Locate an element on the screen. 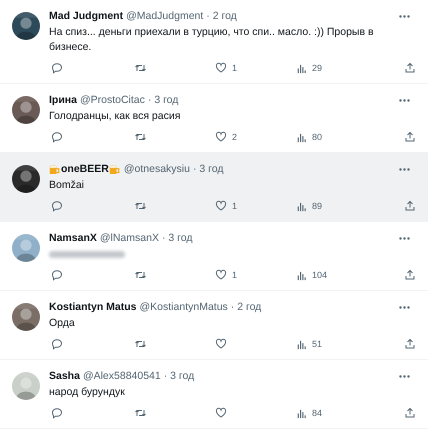 The image size is (428, 429). post-text: Орда is located at coordinates (62, 323).